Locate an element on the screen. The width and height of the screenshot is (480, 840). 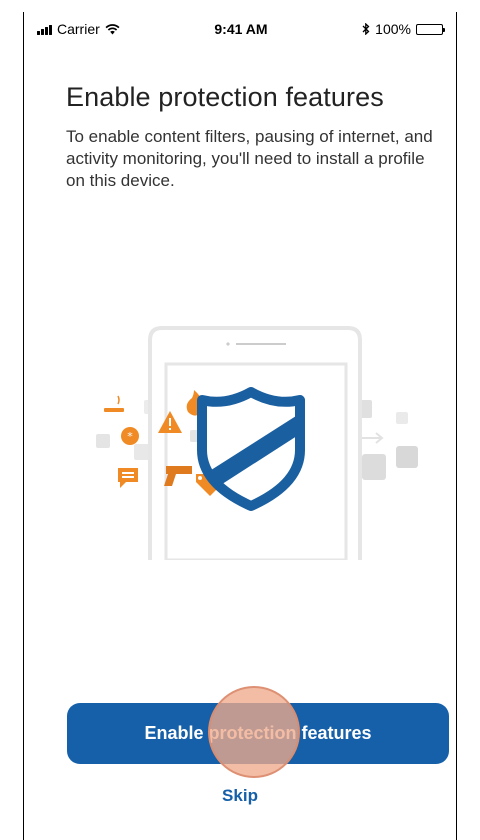
badge-icon: * is located at coordinates (130, 436).